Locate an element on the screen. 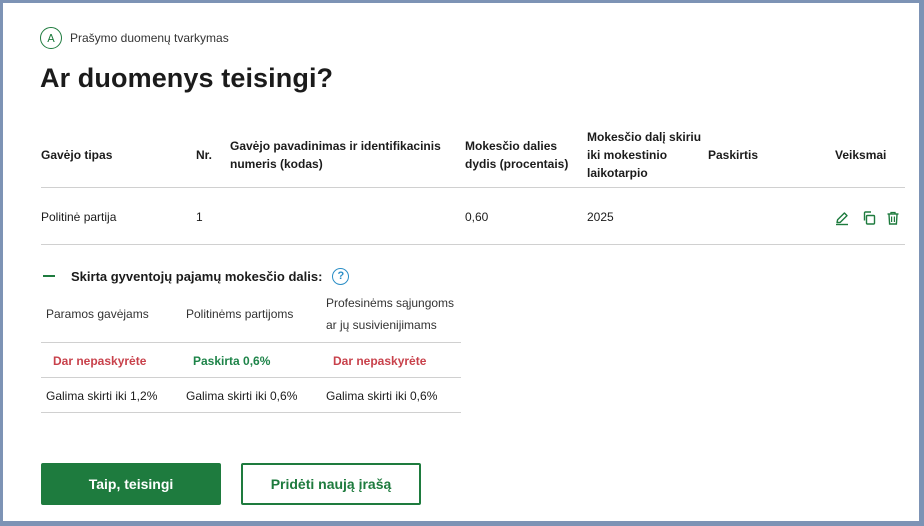 The width and height of the screenshot is (924, 526). table-row-divider is located at coordinates (473, 244).